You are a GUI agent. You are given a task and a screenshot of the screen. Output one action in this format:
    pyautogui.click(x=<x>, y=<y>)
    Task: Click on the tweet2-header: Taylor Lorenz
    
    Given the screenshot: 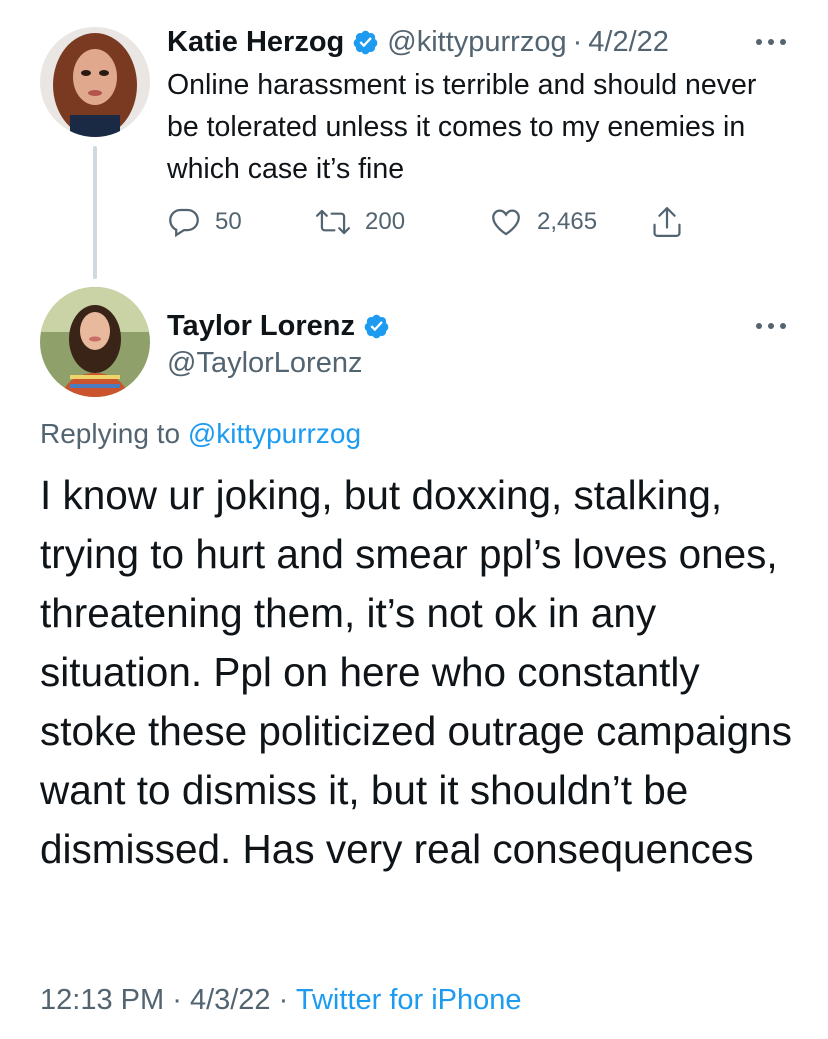 What is the action you would take?
    pyautogui.click(x=282, y=326)
    